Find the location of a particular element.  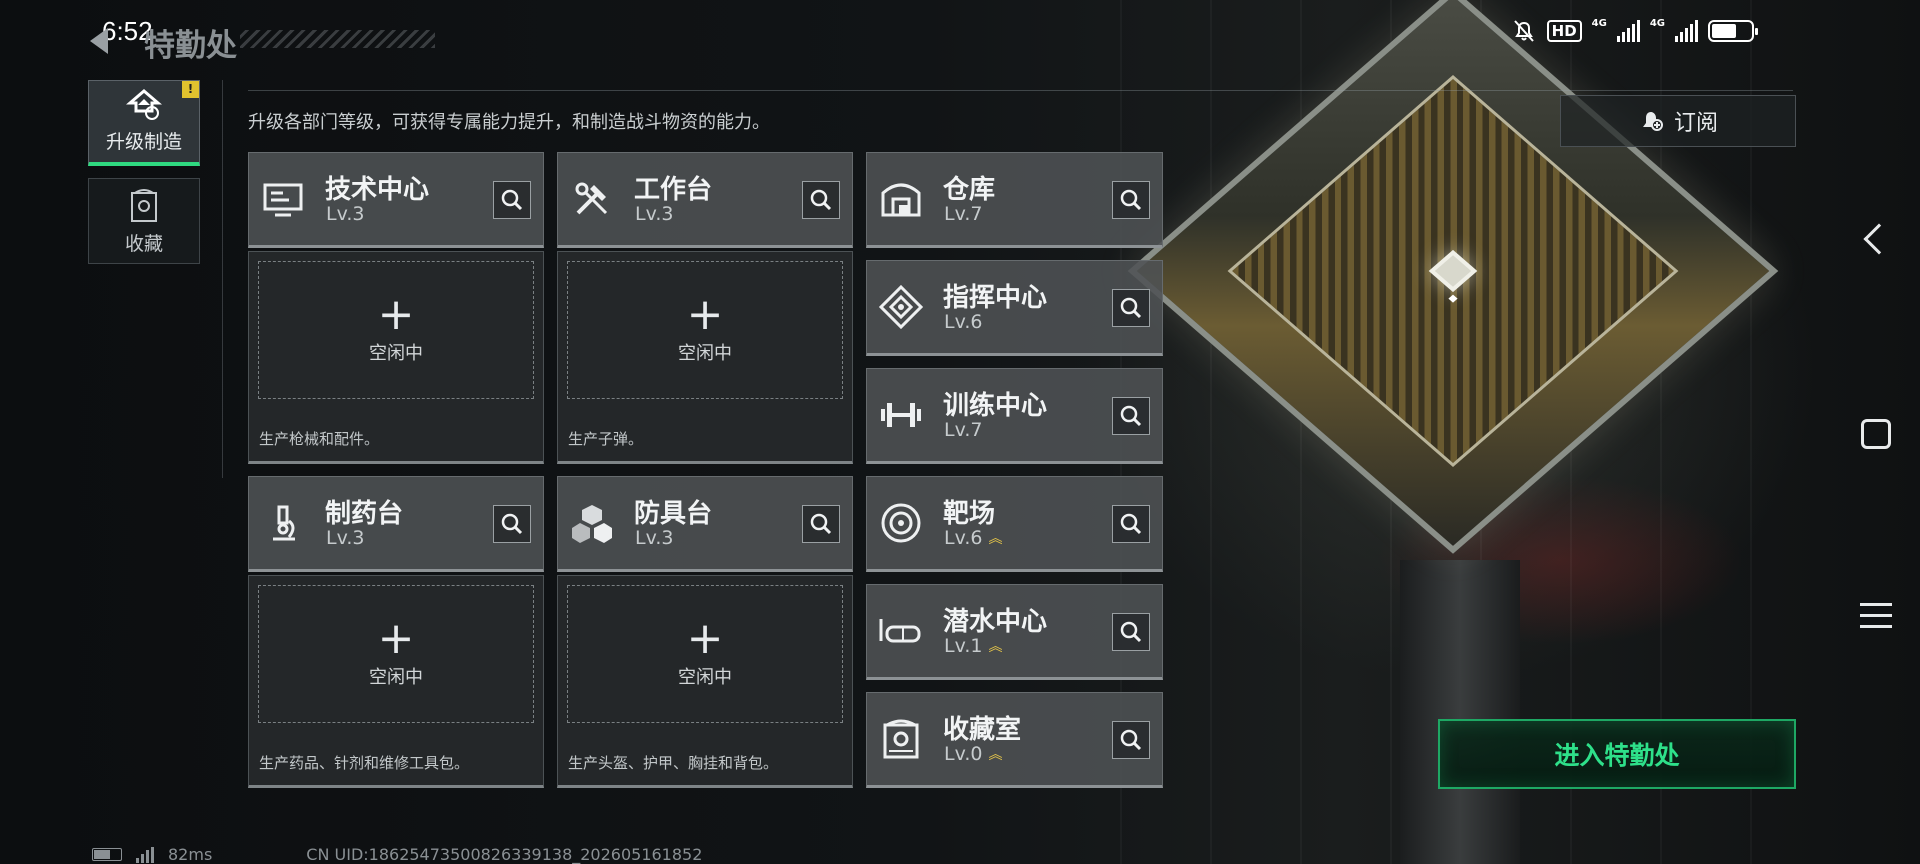

dept-card-diving-center: 潜水中心 Lv.1 ︽ is located at coordinates (1014, 632).